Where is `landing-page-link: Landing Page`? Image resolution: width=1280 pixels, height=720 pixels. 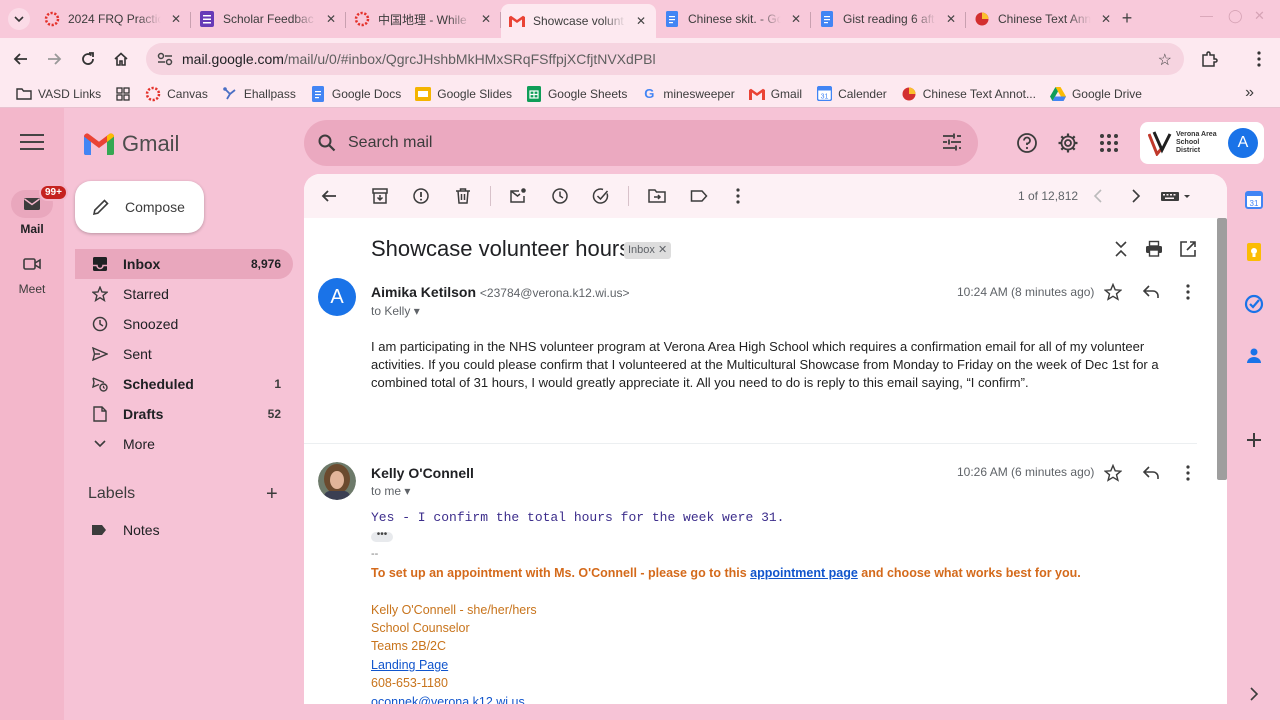 landing-page-link: Landing Page is located at coordinates (409, 665).